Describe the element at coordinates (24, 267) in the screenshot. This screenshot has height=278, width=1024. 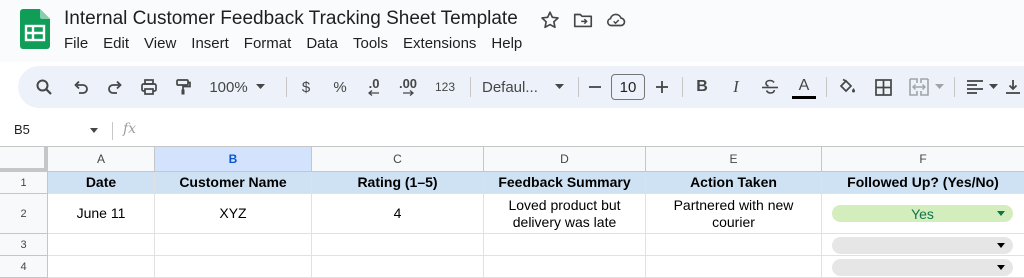
I see `row-header-4: 4` at that location.